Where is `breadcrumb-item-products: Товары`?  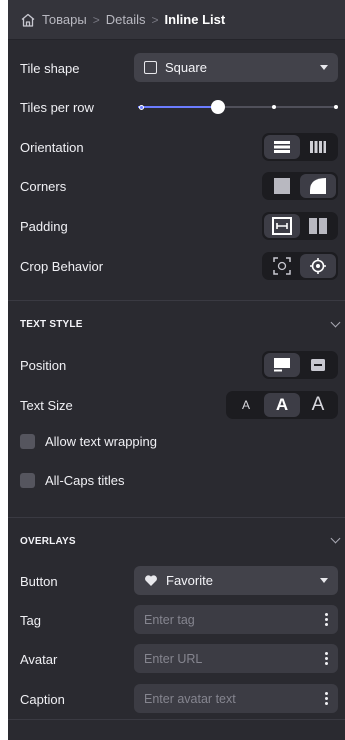
breadcrumb-item-products: Товары is located at coordinates (64, 19).